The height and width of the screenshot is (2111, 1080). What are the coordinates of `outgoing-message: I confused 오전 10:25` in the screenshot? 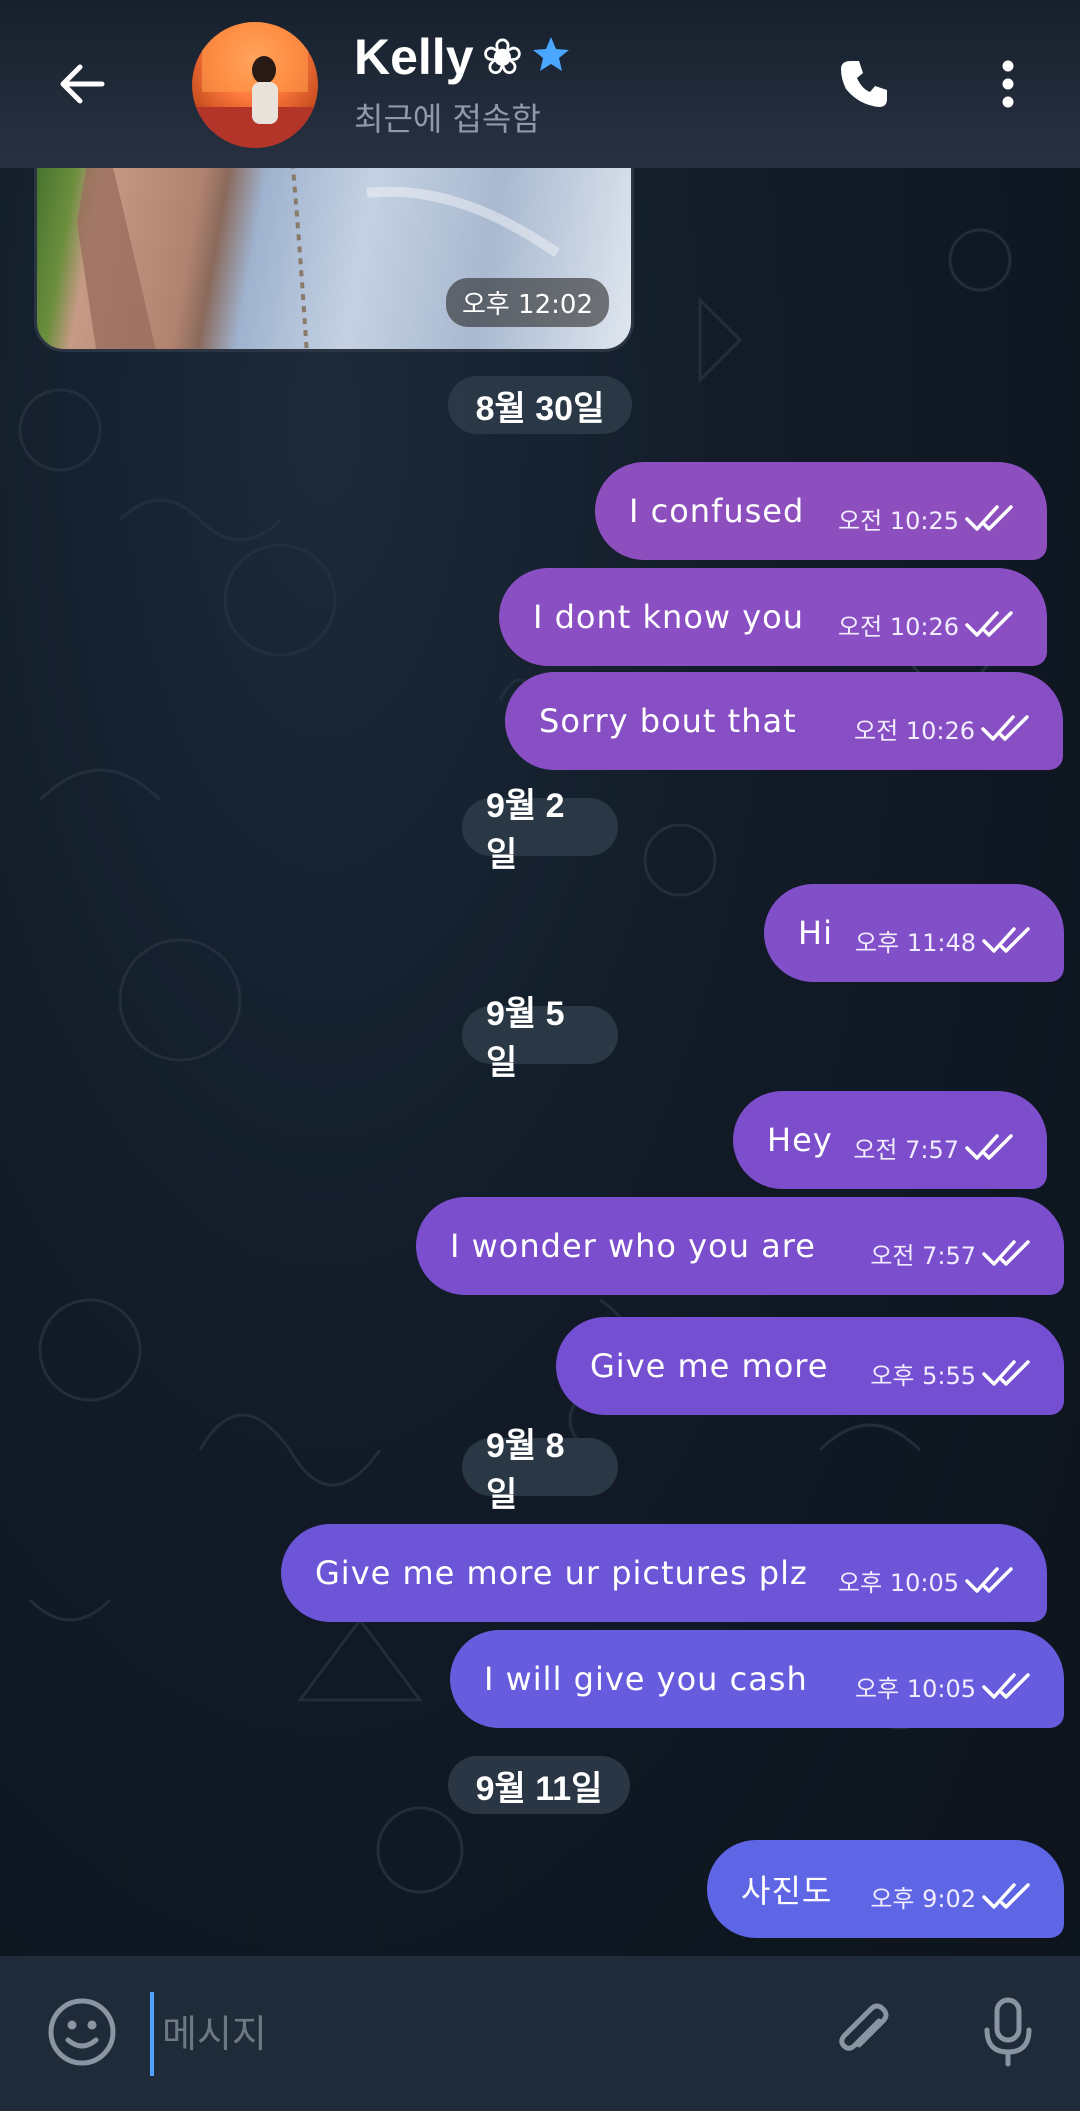 It's located at (821, 511).